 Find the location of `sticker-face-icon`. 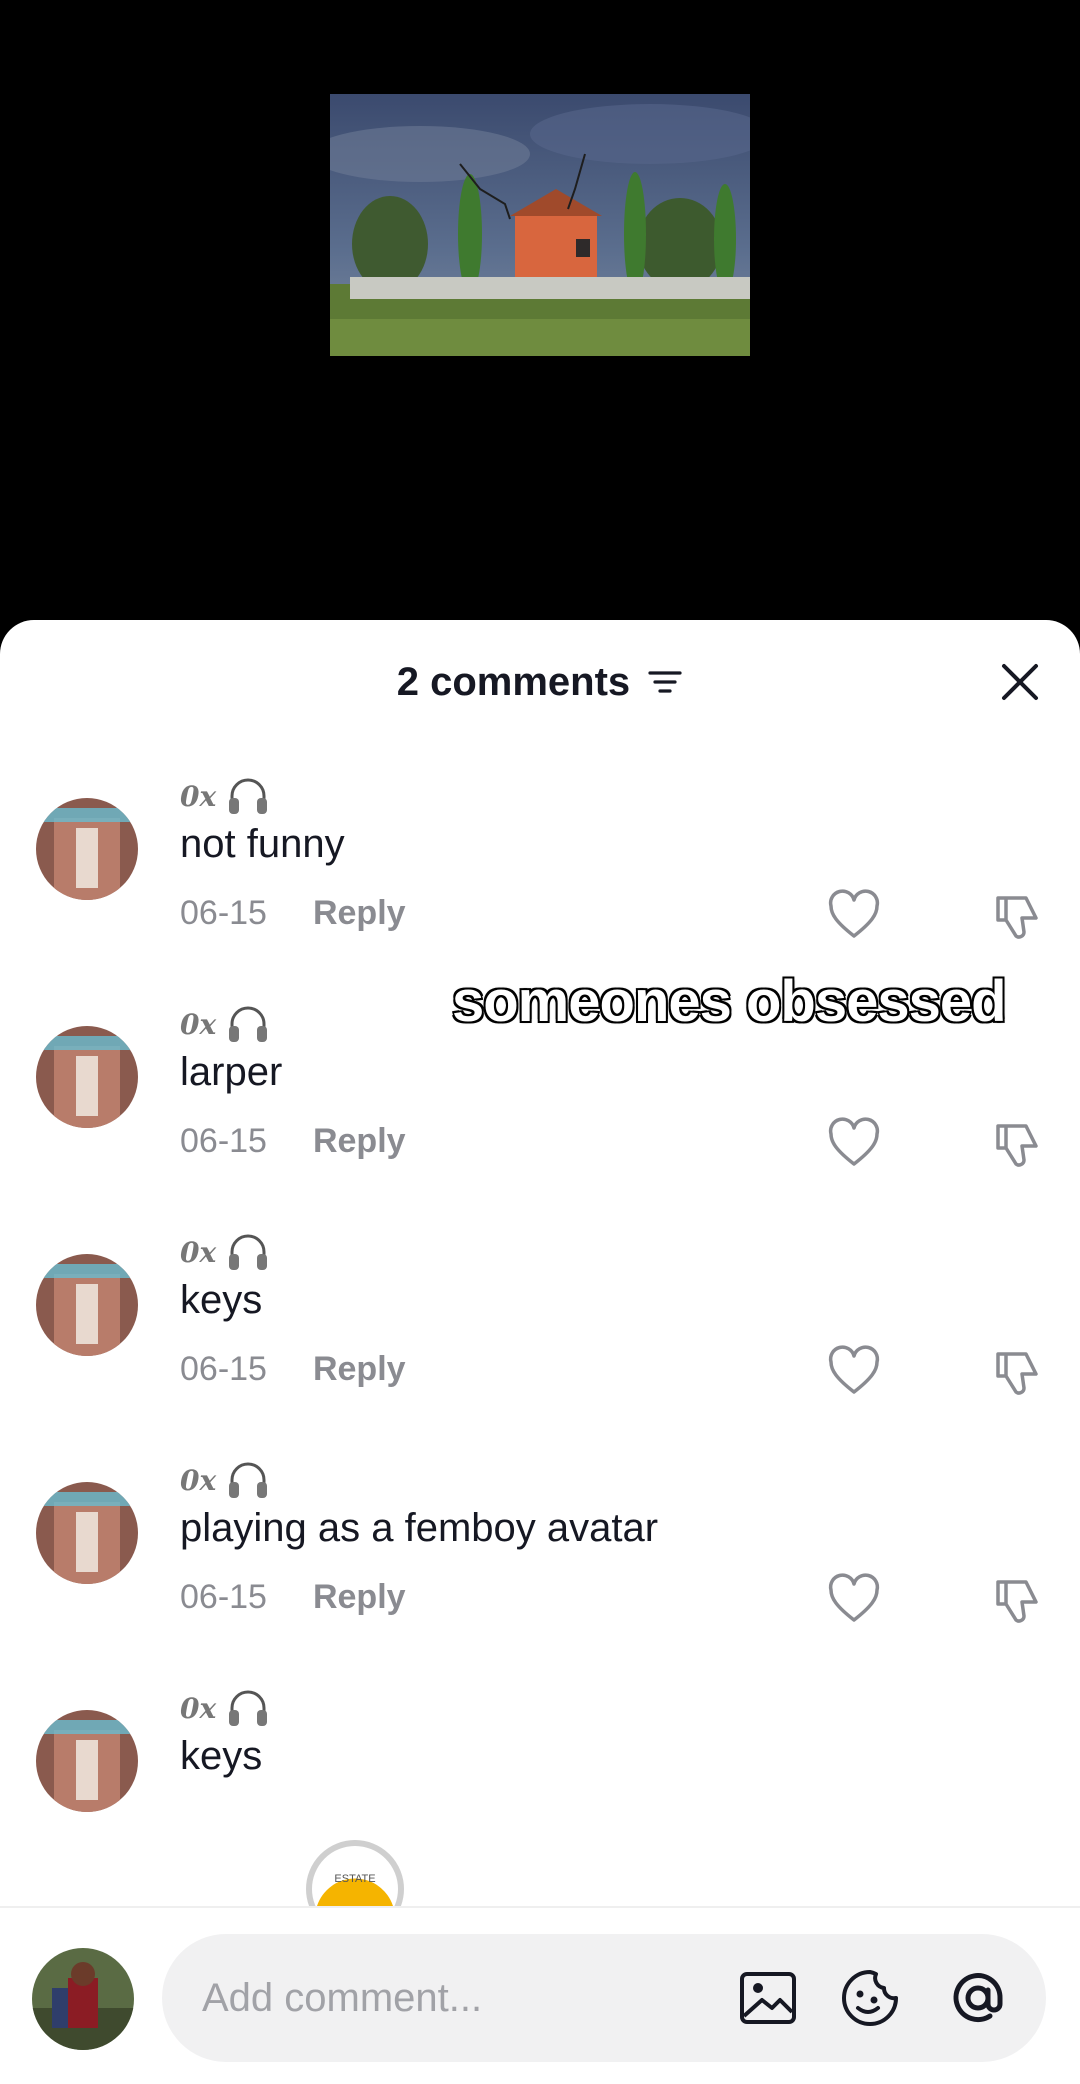

sticker-face-icon is located at coordinates (870, 1998).